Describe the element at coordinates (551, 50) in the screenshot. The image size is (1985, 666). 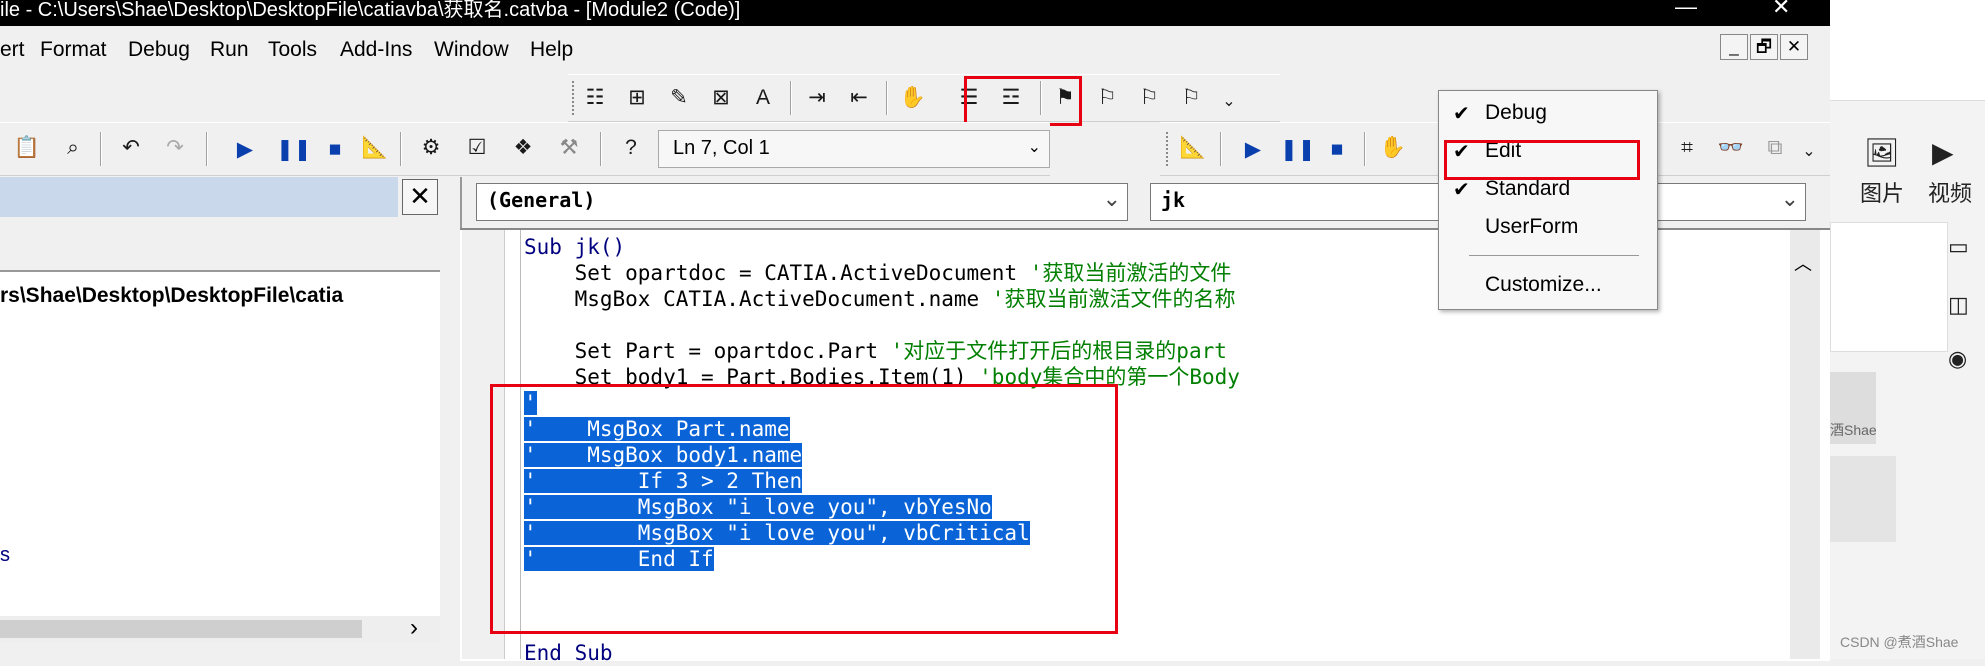
I see `menu-help: Help` at that location.